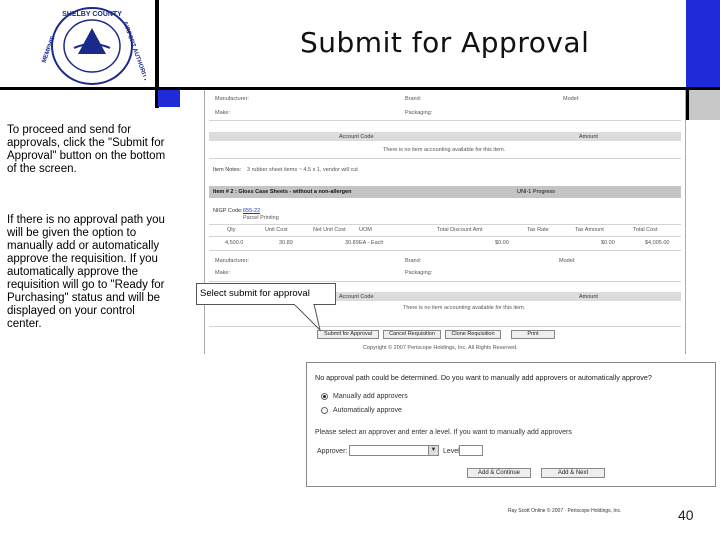 Image resolution: width=720 pixels, height=540 pixels. I want to click on col-net-unit-cost: Net Unit Cost, so click(329, 230).